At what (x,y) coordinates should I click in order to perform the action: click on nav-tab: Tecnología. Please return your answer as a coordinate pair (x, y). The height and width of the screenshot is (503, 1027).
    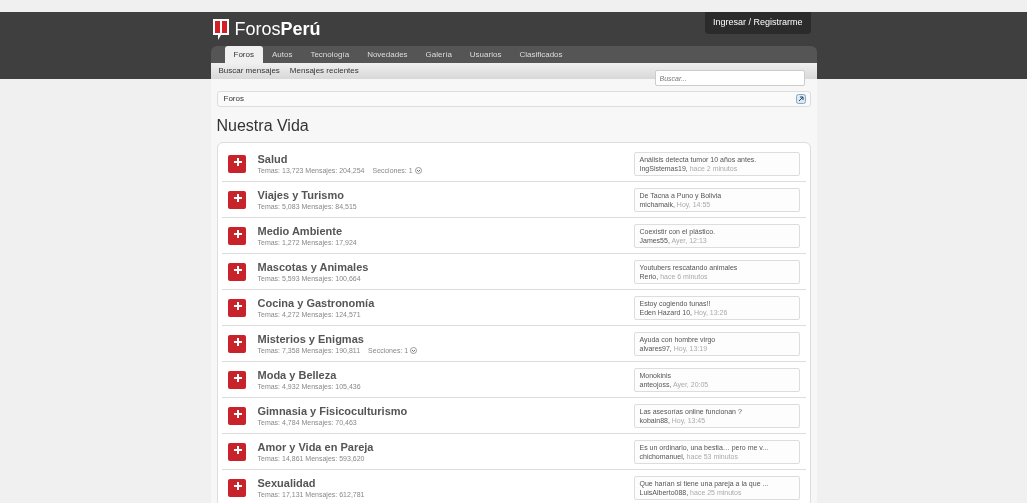
    Looking at the image, I should click on (330, 54).